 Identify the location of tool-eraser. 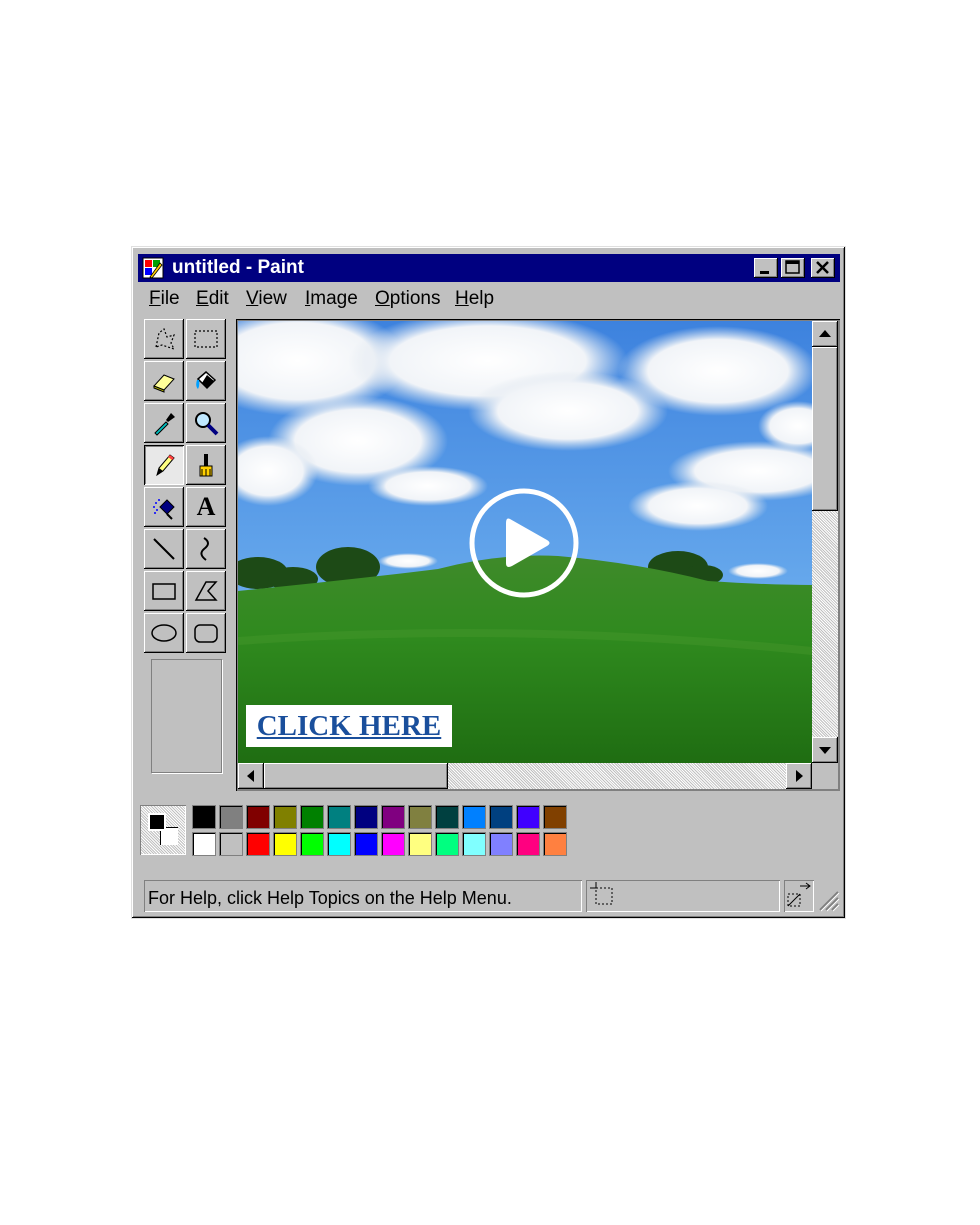
(164, 381).